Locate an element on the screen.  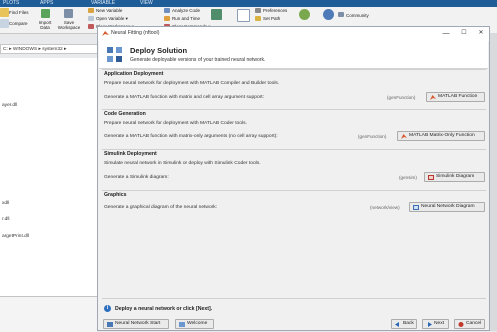
cancel-icon is located at coordinates (461, 324).